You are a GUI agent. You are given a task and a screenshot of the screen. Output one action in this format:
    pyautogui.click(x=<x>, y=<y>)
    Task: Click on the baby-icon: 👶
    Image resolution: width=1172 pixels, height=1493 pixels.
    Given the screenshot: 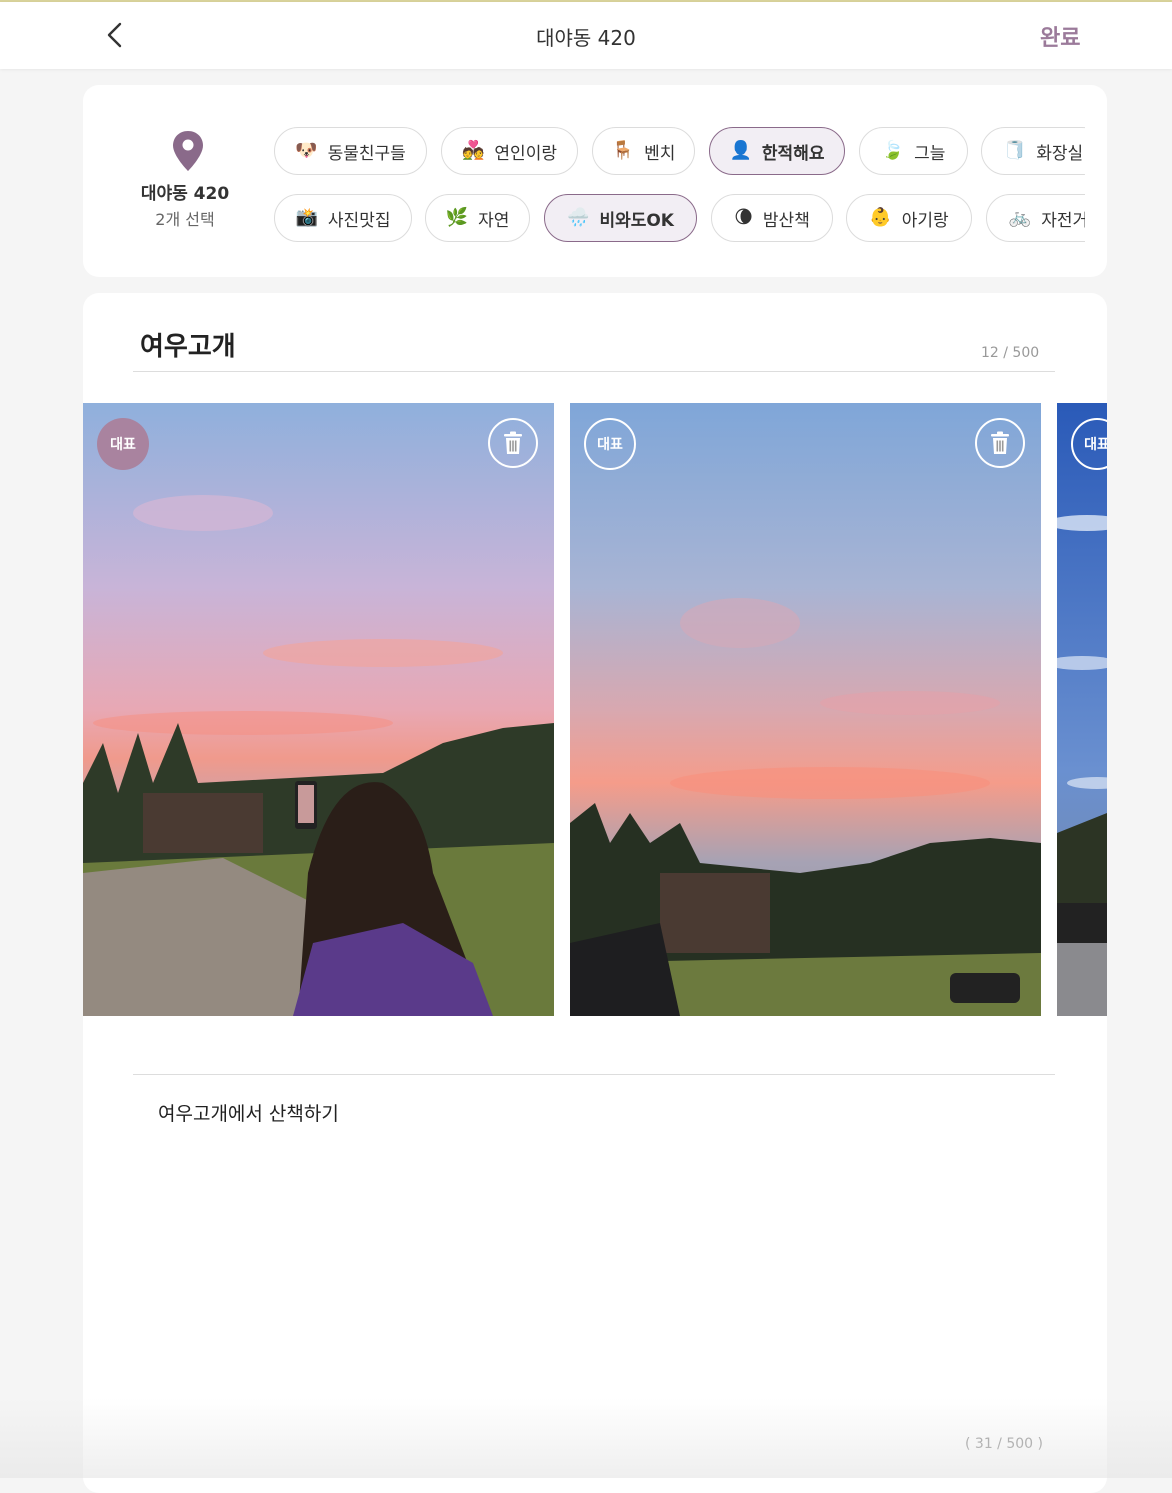 What is the action you would take?
    pyautogui.click(x=880, y=217)
    